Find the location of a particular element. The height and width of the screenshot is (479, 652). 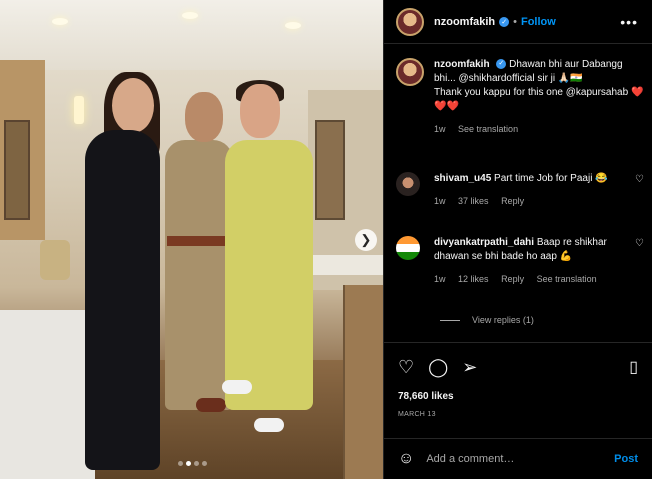

post-date: MARCH 13 is located at coordinates (417, 414).